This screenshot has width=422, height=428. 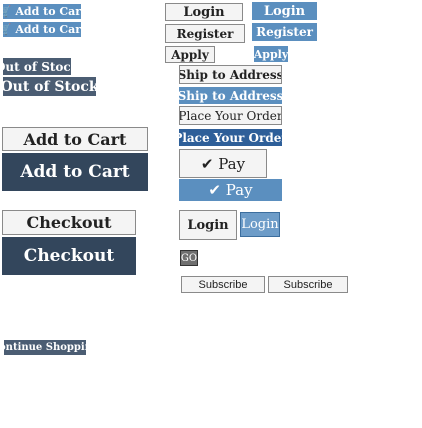 I want to click on go-button: GO, so click(x=189, y=258).